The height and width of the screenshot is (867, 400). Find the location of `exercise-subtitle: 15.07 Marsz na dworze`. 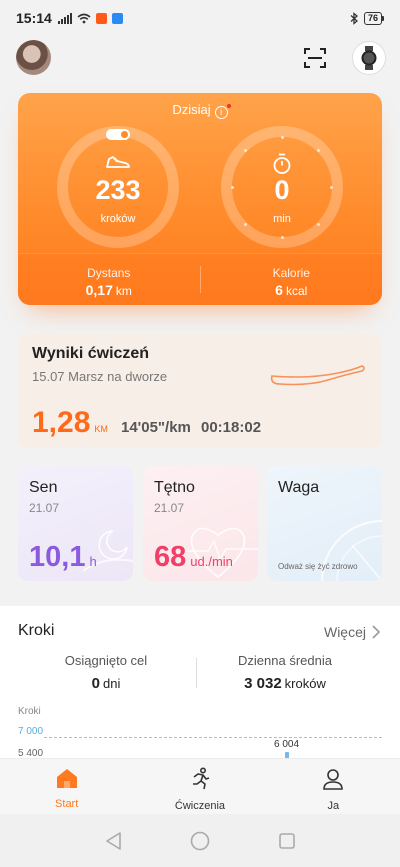

exercise-subtitle: 15.07 Marsz na dworze is located at coordinates (100, 376).